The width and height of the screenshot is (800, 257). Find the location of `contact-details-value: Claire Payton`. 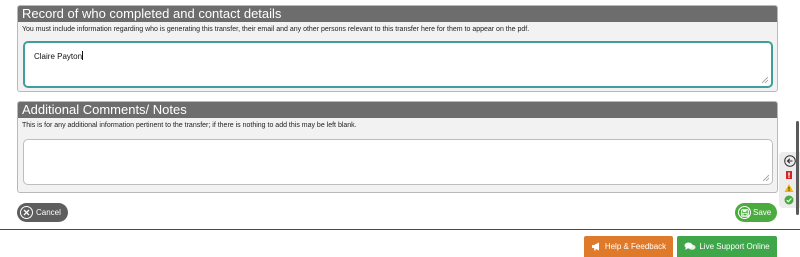

contact-details-value: Claire Payton is located at coordinates (58, 56).